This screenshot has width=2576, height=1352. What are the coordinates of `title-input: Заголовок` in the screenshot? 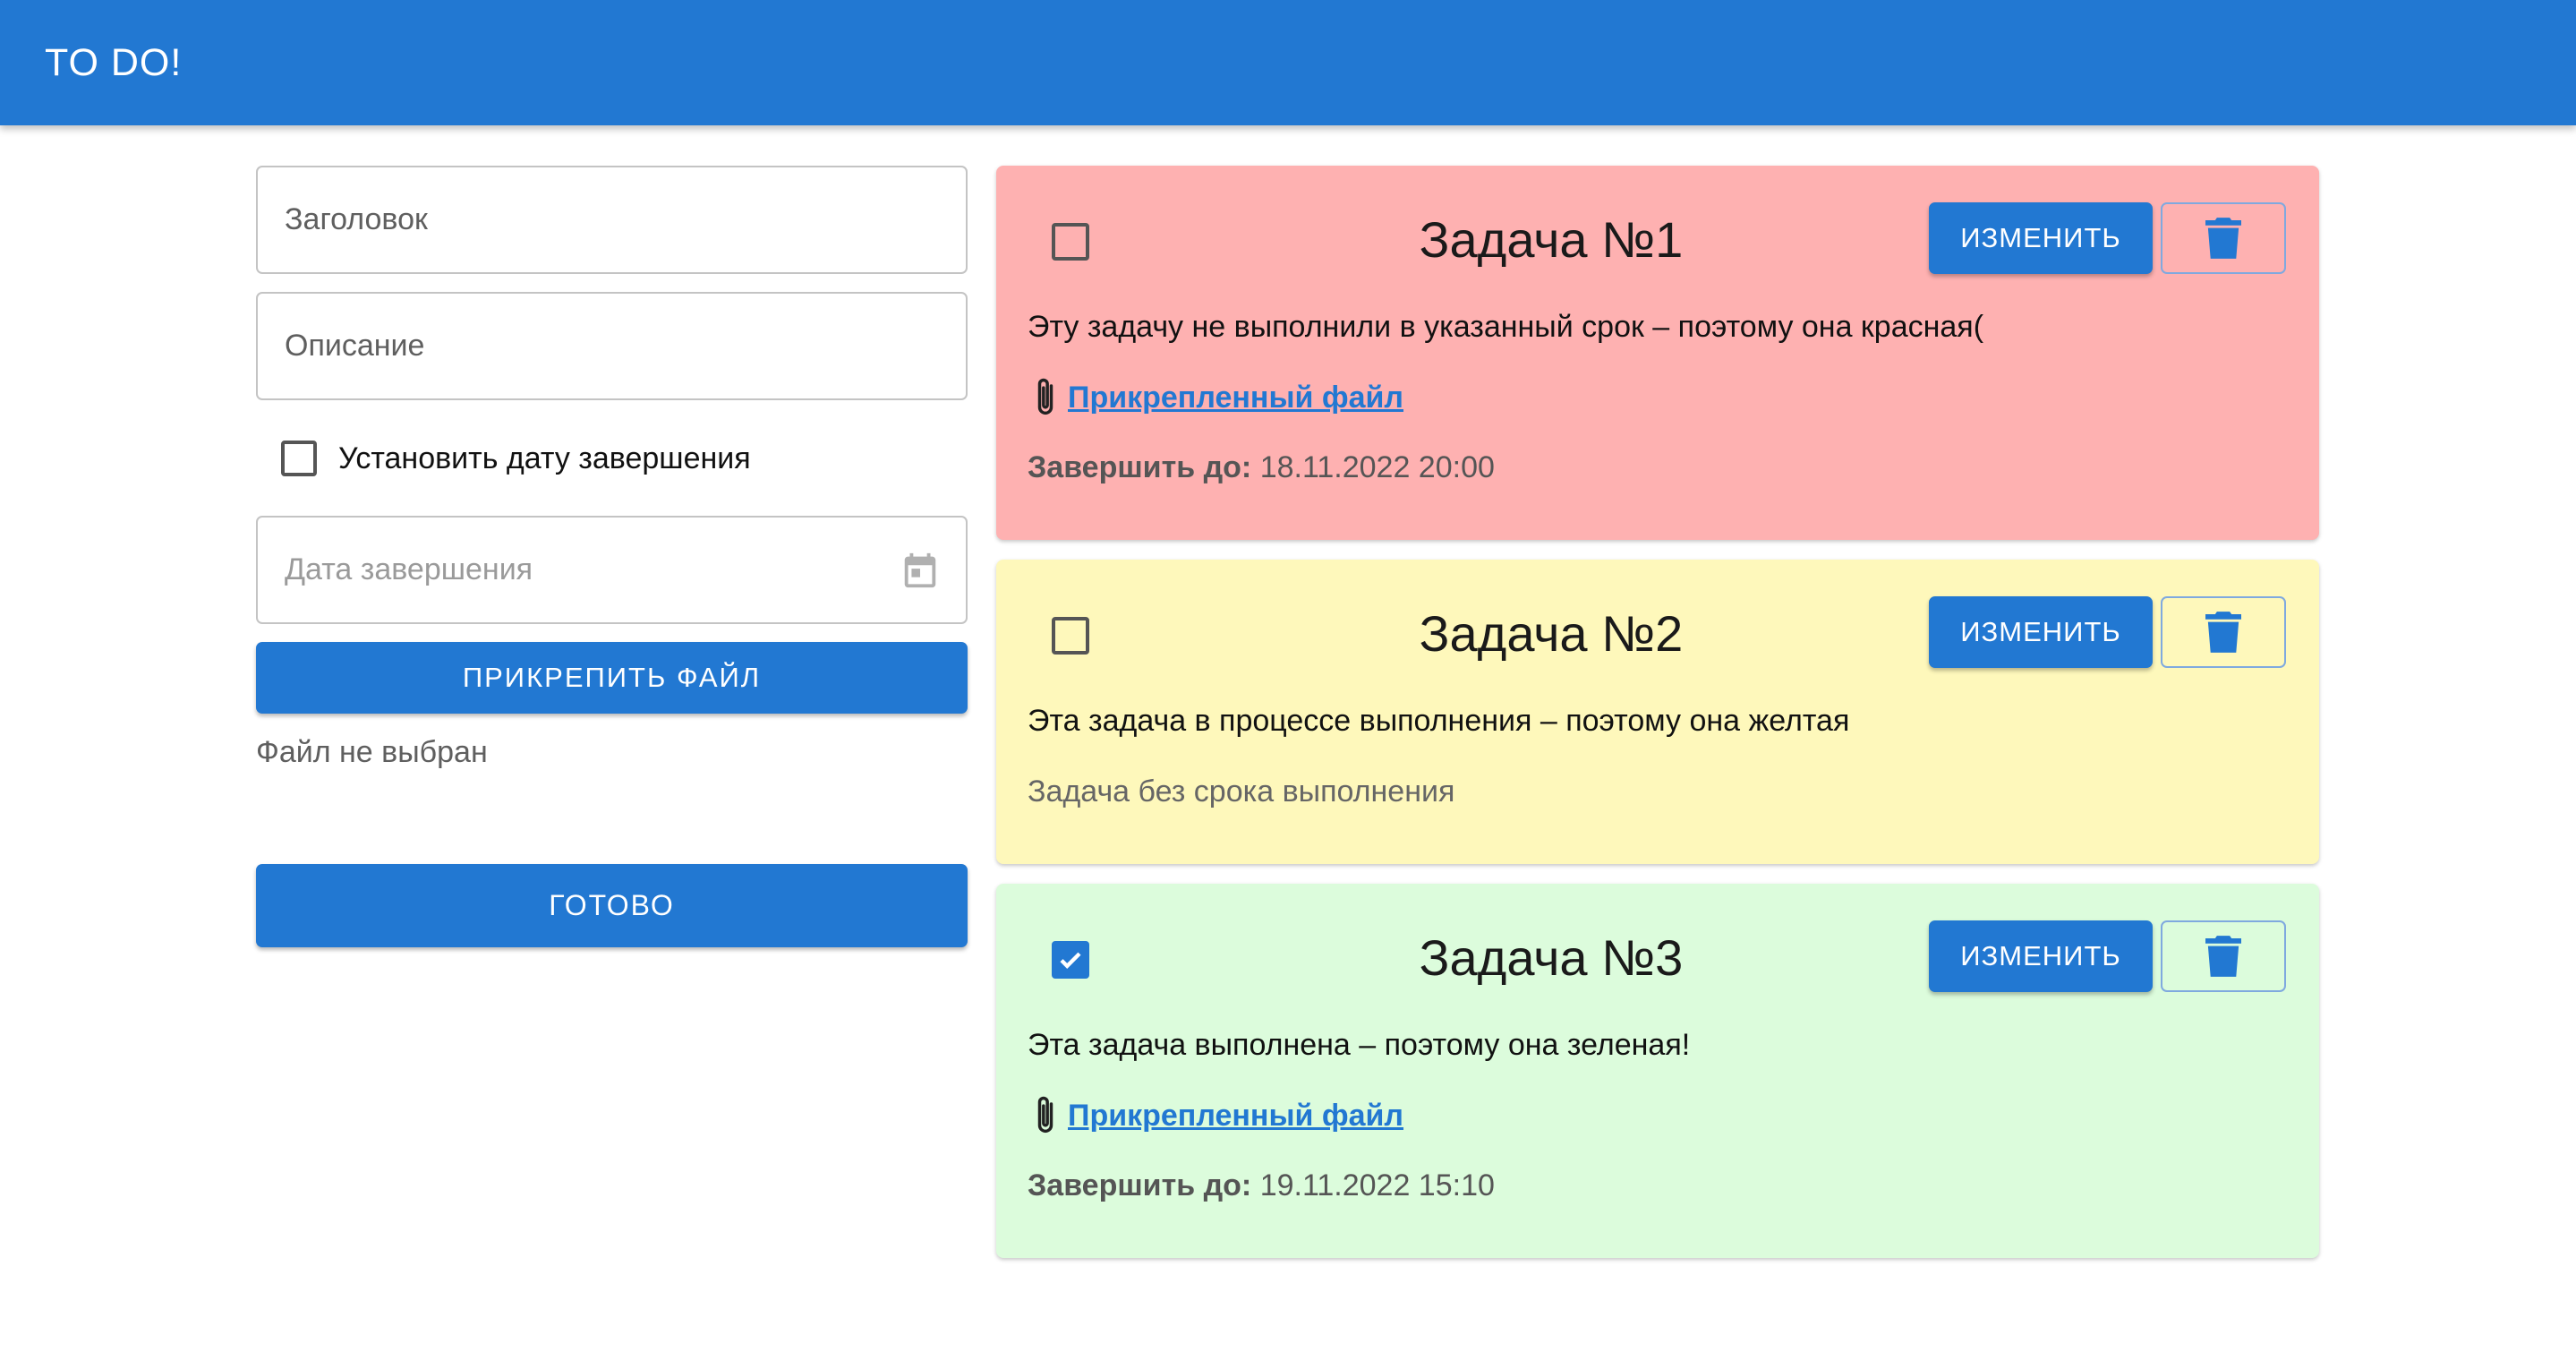 It's located at (612, 220).